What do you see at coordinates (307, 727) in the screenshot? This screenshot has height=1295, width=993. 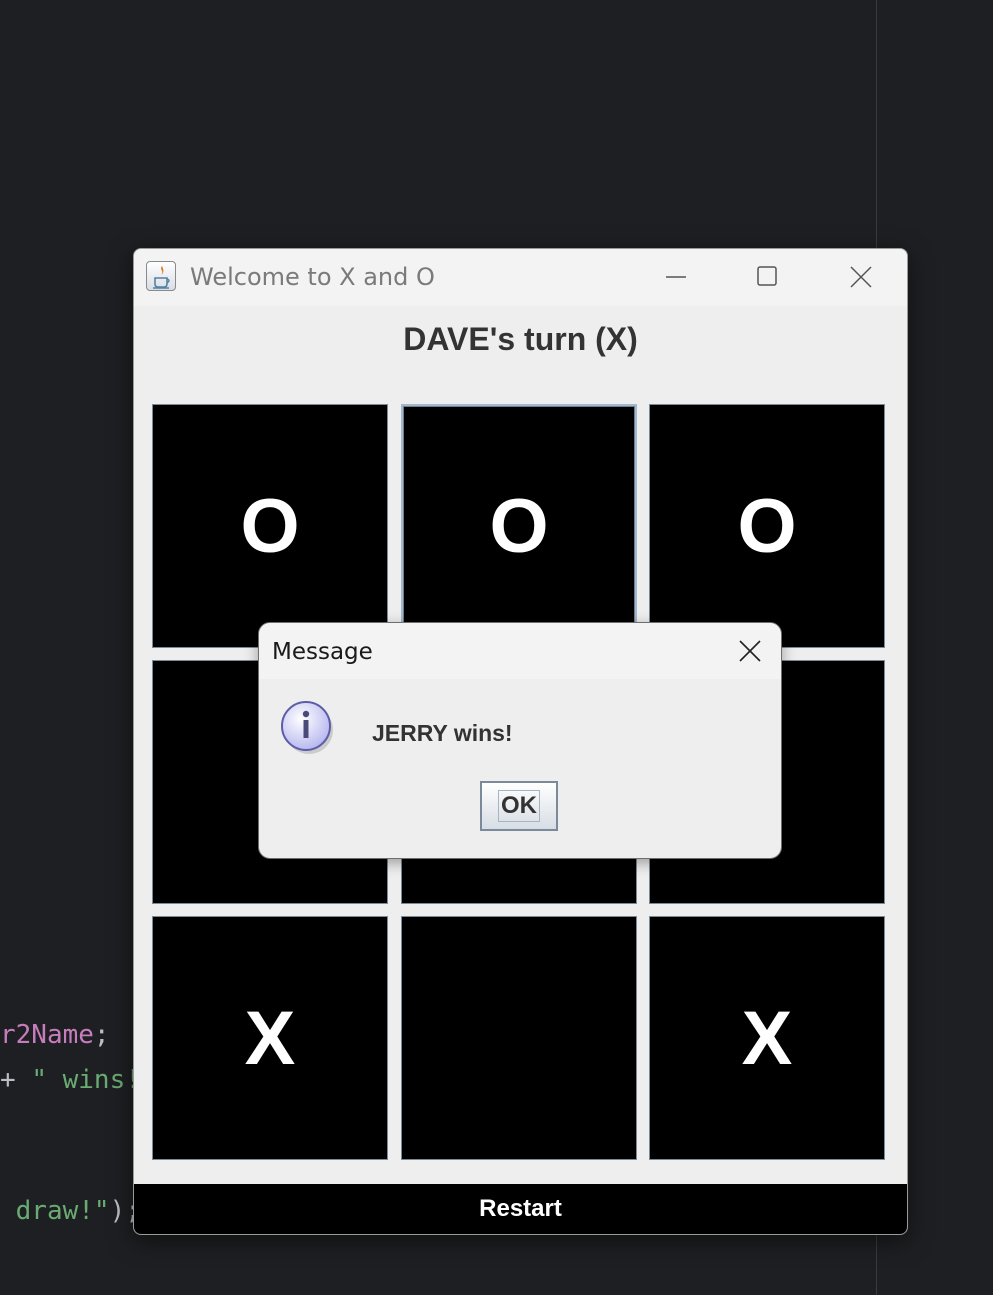 I see `info-icon` at bounding box center [307, 727].